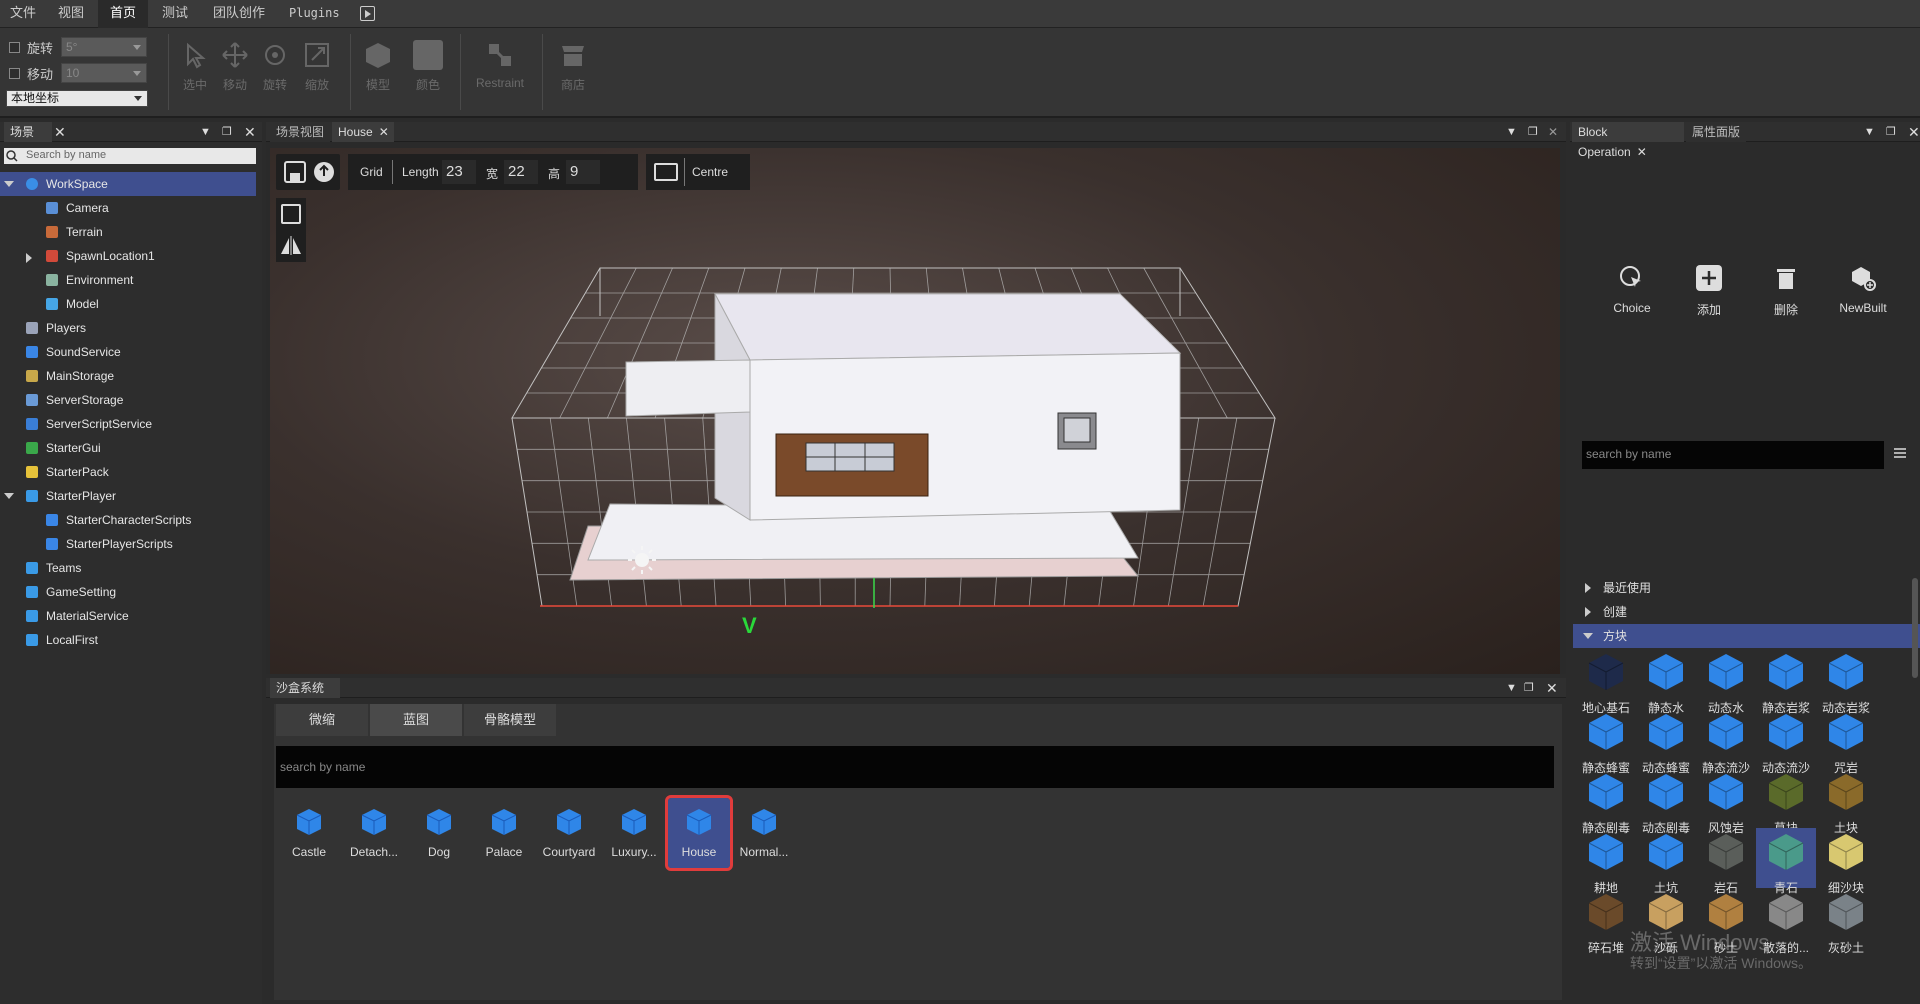  Describe the element at coordinates (1666, 681) in the screenshot. I see `block-item: 静态水` at that location.